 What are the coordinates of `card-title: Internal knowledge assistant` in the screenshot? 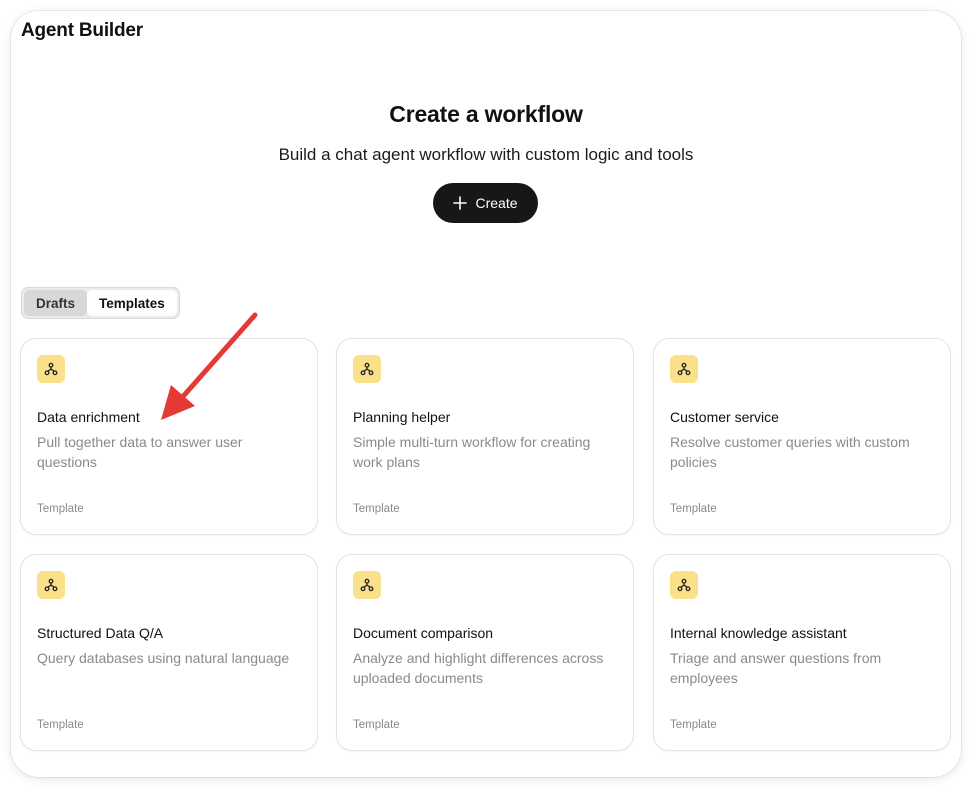 It's located at (758, 633).